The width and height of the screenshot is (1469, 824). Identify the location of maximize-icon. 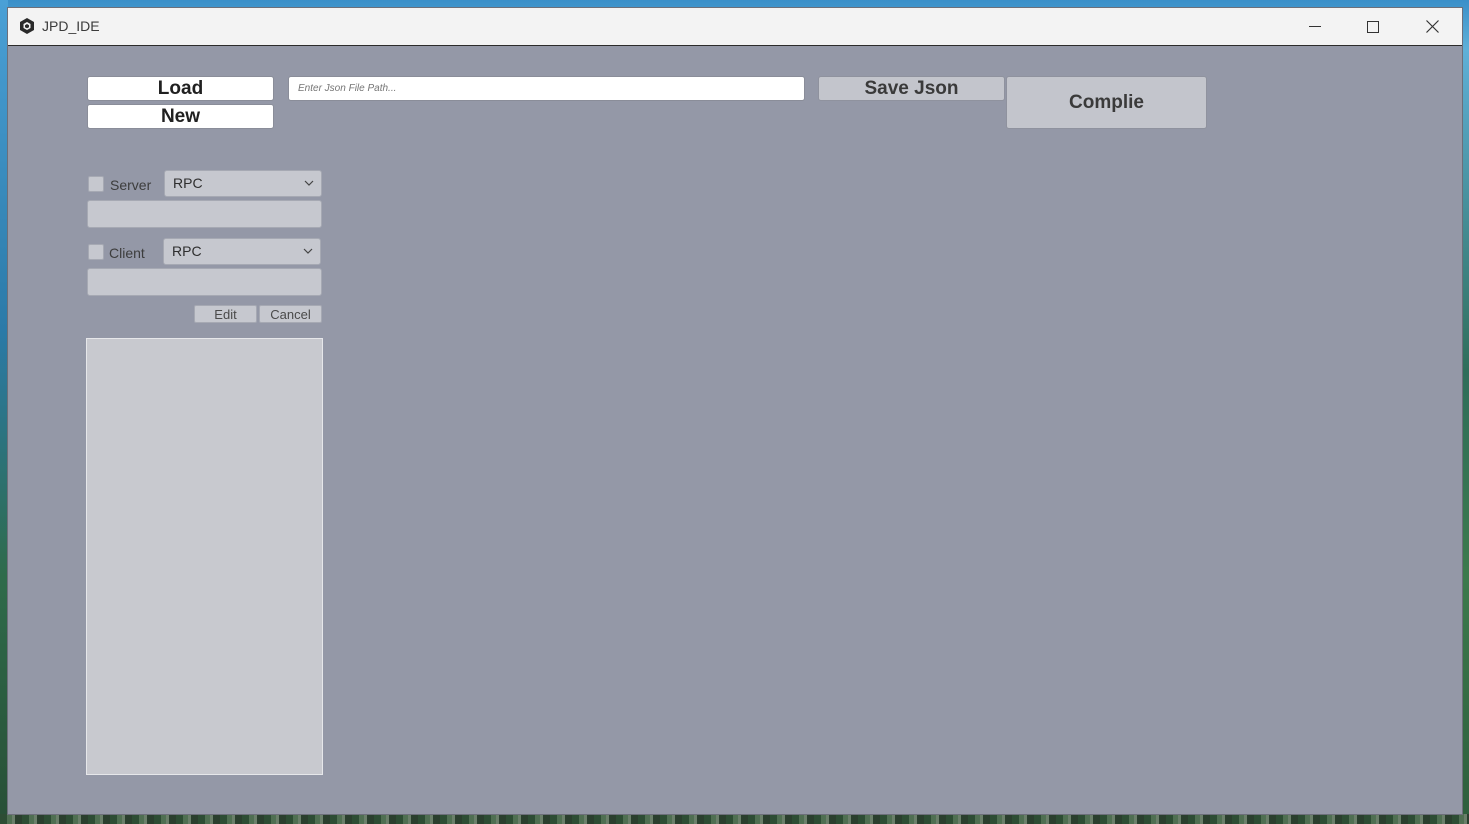
(1373, 26).